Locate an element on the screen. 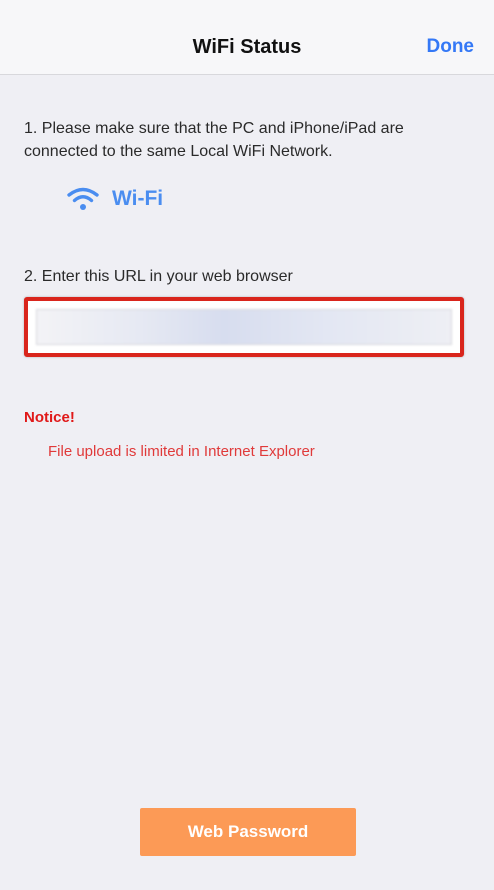 The image size is (494, 890). notice-title: Notice! is located at coordinates (49, 417).